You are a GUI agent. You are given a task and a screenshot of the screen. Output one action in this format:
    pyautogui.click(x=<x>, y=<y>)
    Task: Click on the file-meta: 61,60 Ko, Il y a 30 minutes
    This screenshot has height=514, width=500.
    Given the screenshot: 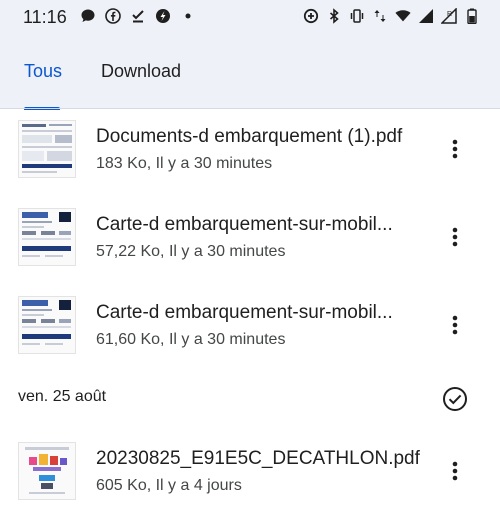 What is the action you would take?
    pyautogui.click(x=191, y=339)
    